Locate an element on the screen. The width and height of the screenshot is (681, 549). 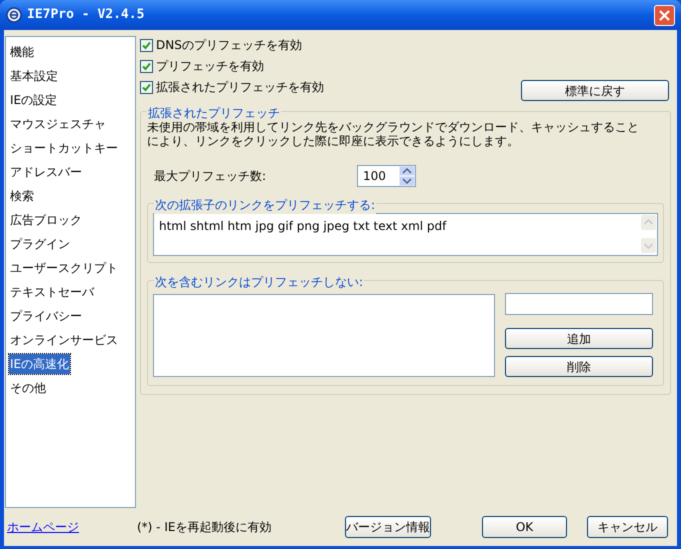
spin-field: 100 is located at coordinates (386, 176).